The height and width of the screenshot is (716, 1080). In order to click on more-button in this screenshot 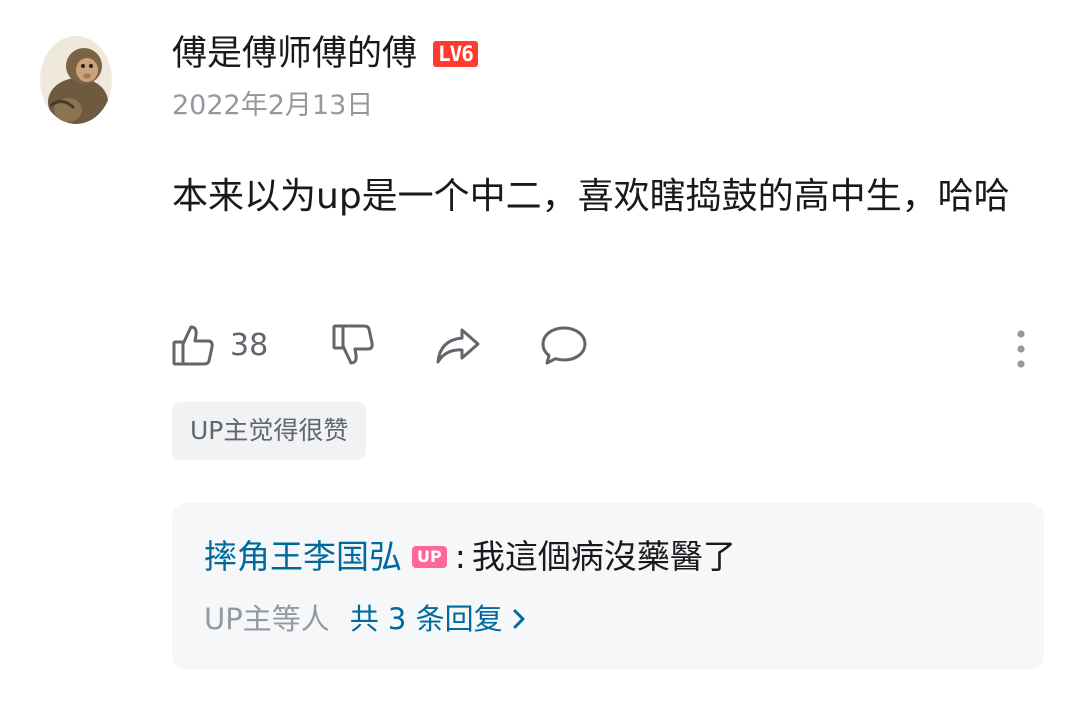, I will do `click(1021, 348)`.